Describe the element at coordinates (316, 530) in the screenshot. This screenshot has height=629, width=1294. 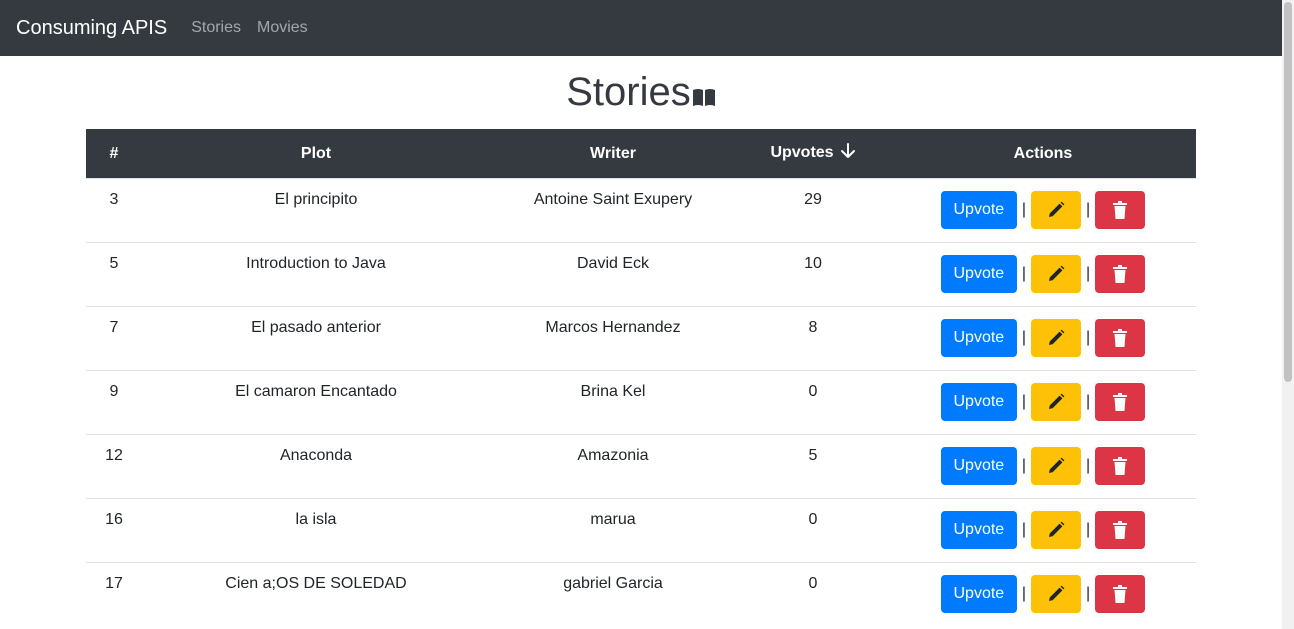
I see `cell-plot: la isla` at that location.